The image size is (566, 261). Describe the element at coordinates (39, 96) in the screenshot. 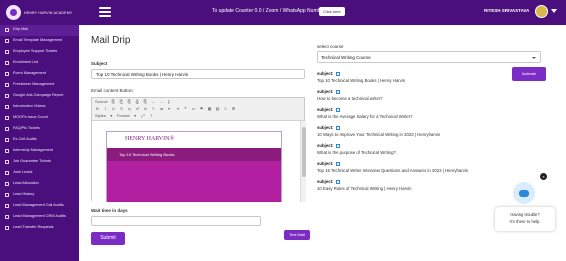

I see `sidebar-item-google-ads: Google Ads Campaign Report` at that location.